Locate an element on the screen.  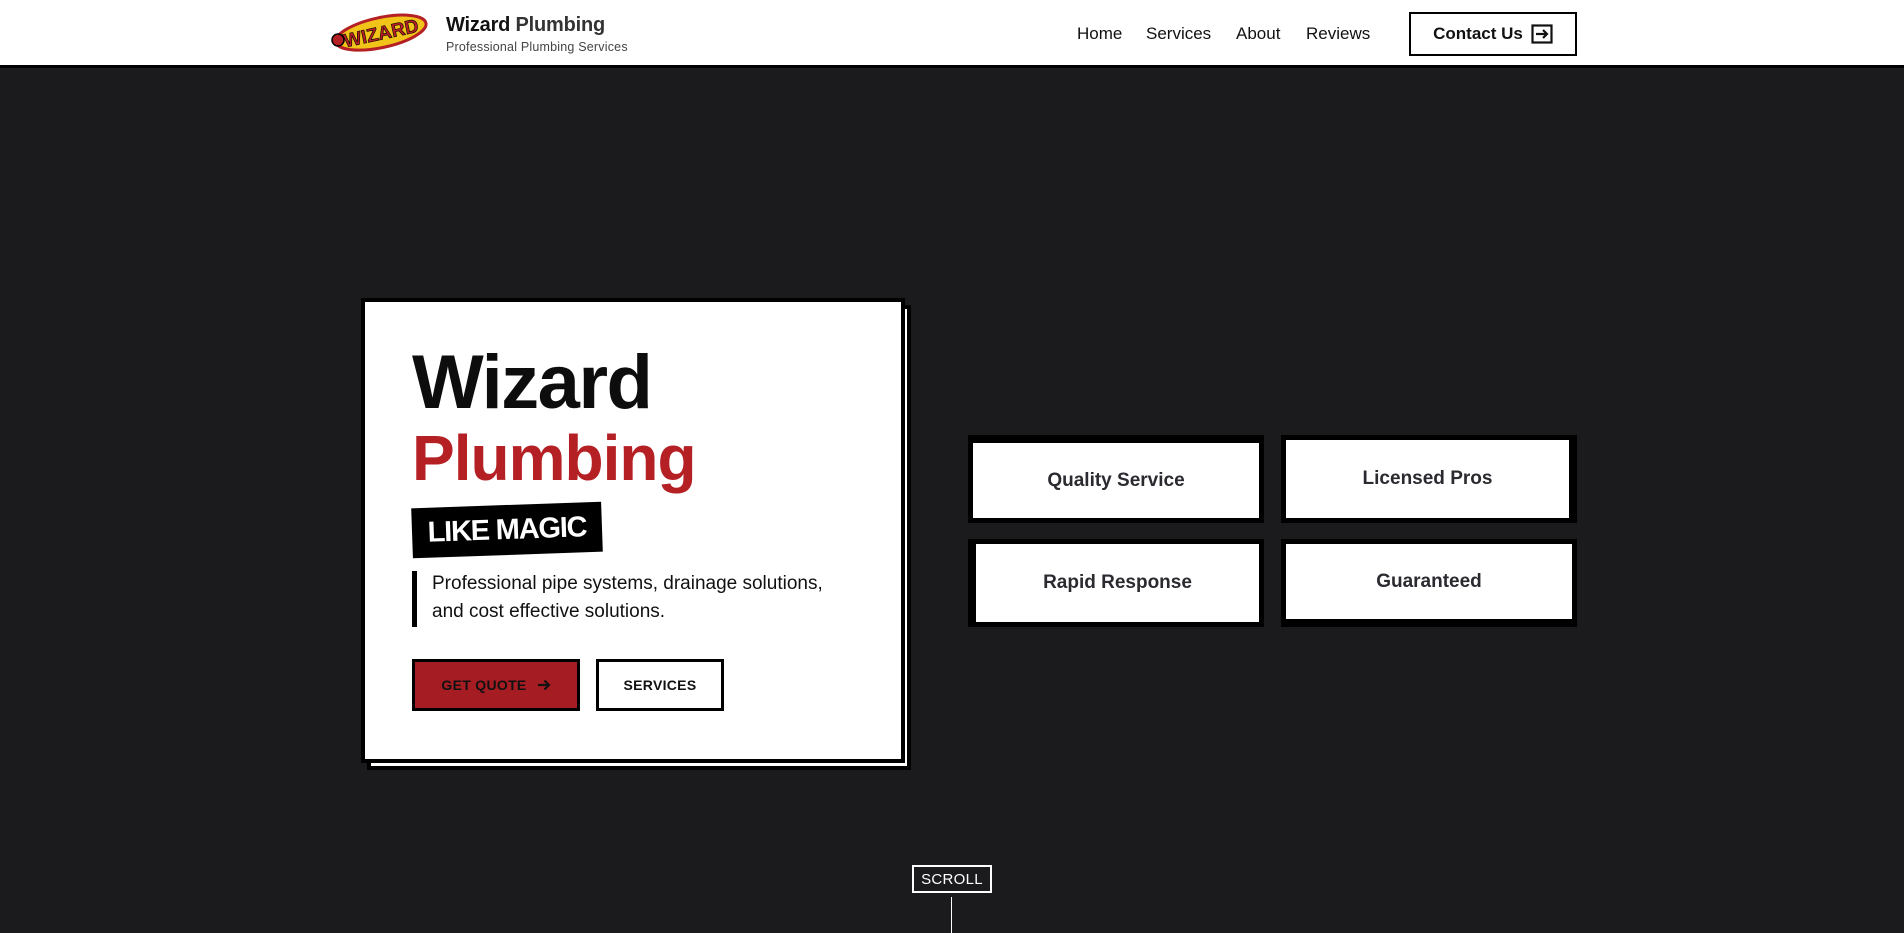
hero-title-line2: Plumbing is located at coordinates (554, 458).